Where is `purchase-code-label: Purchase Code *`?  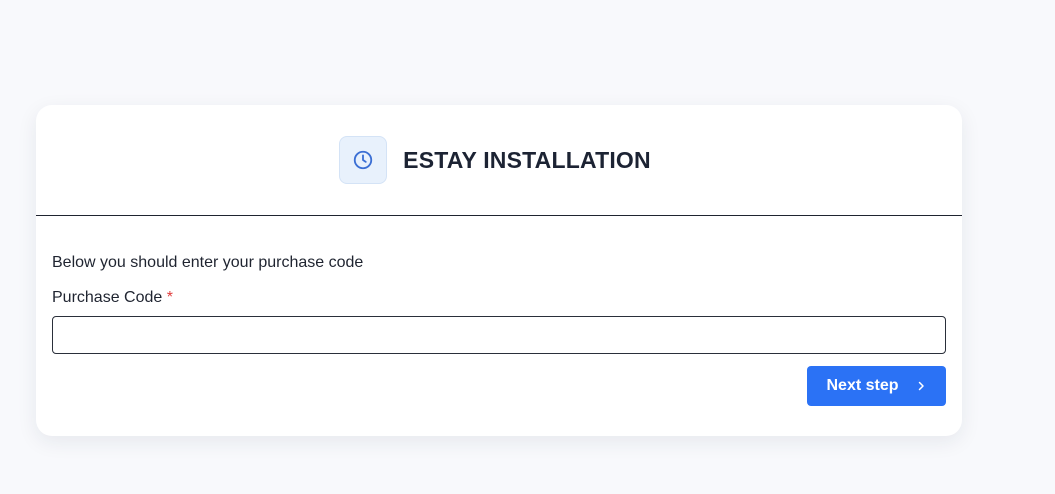 purchase-code-label: Purchase Code * is located at coordinates (499, 298).